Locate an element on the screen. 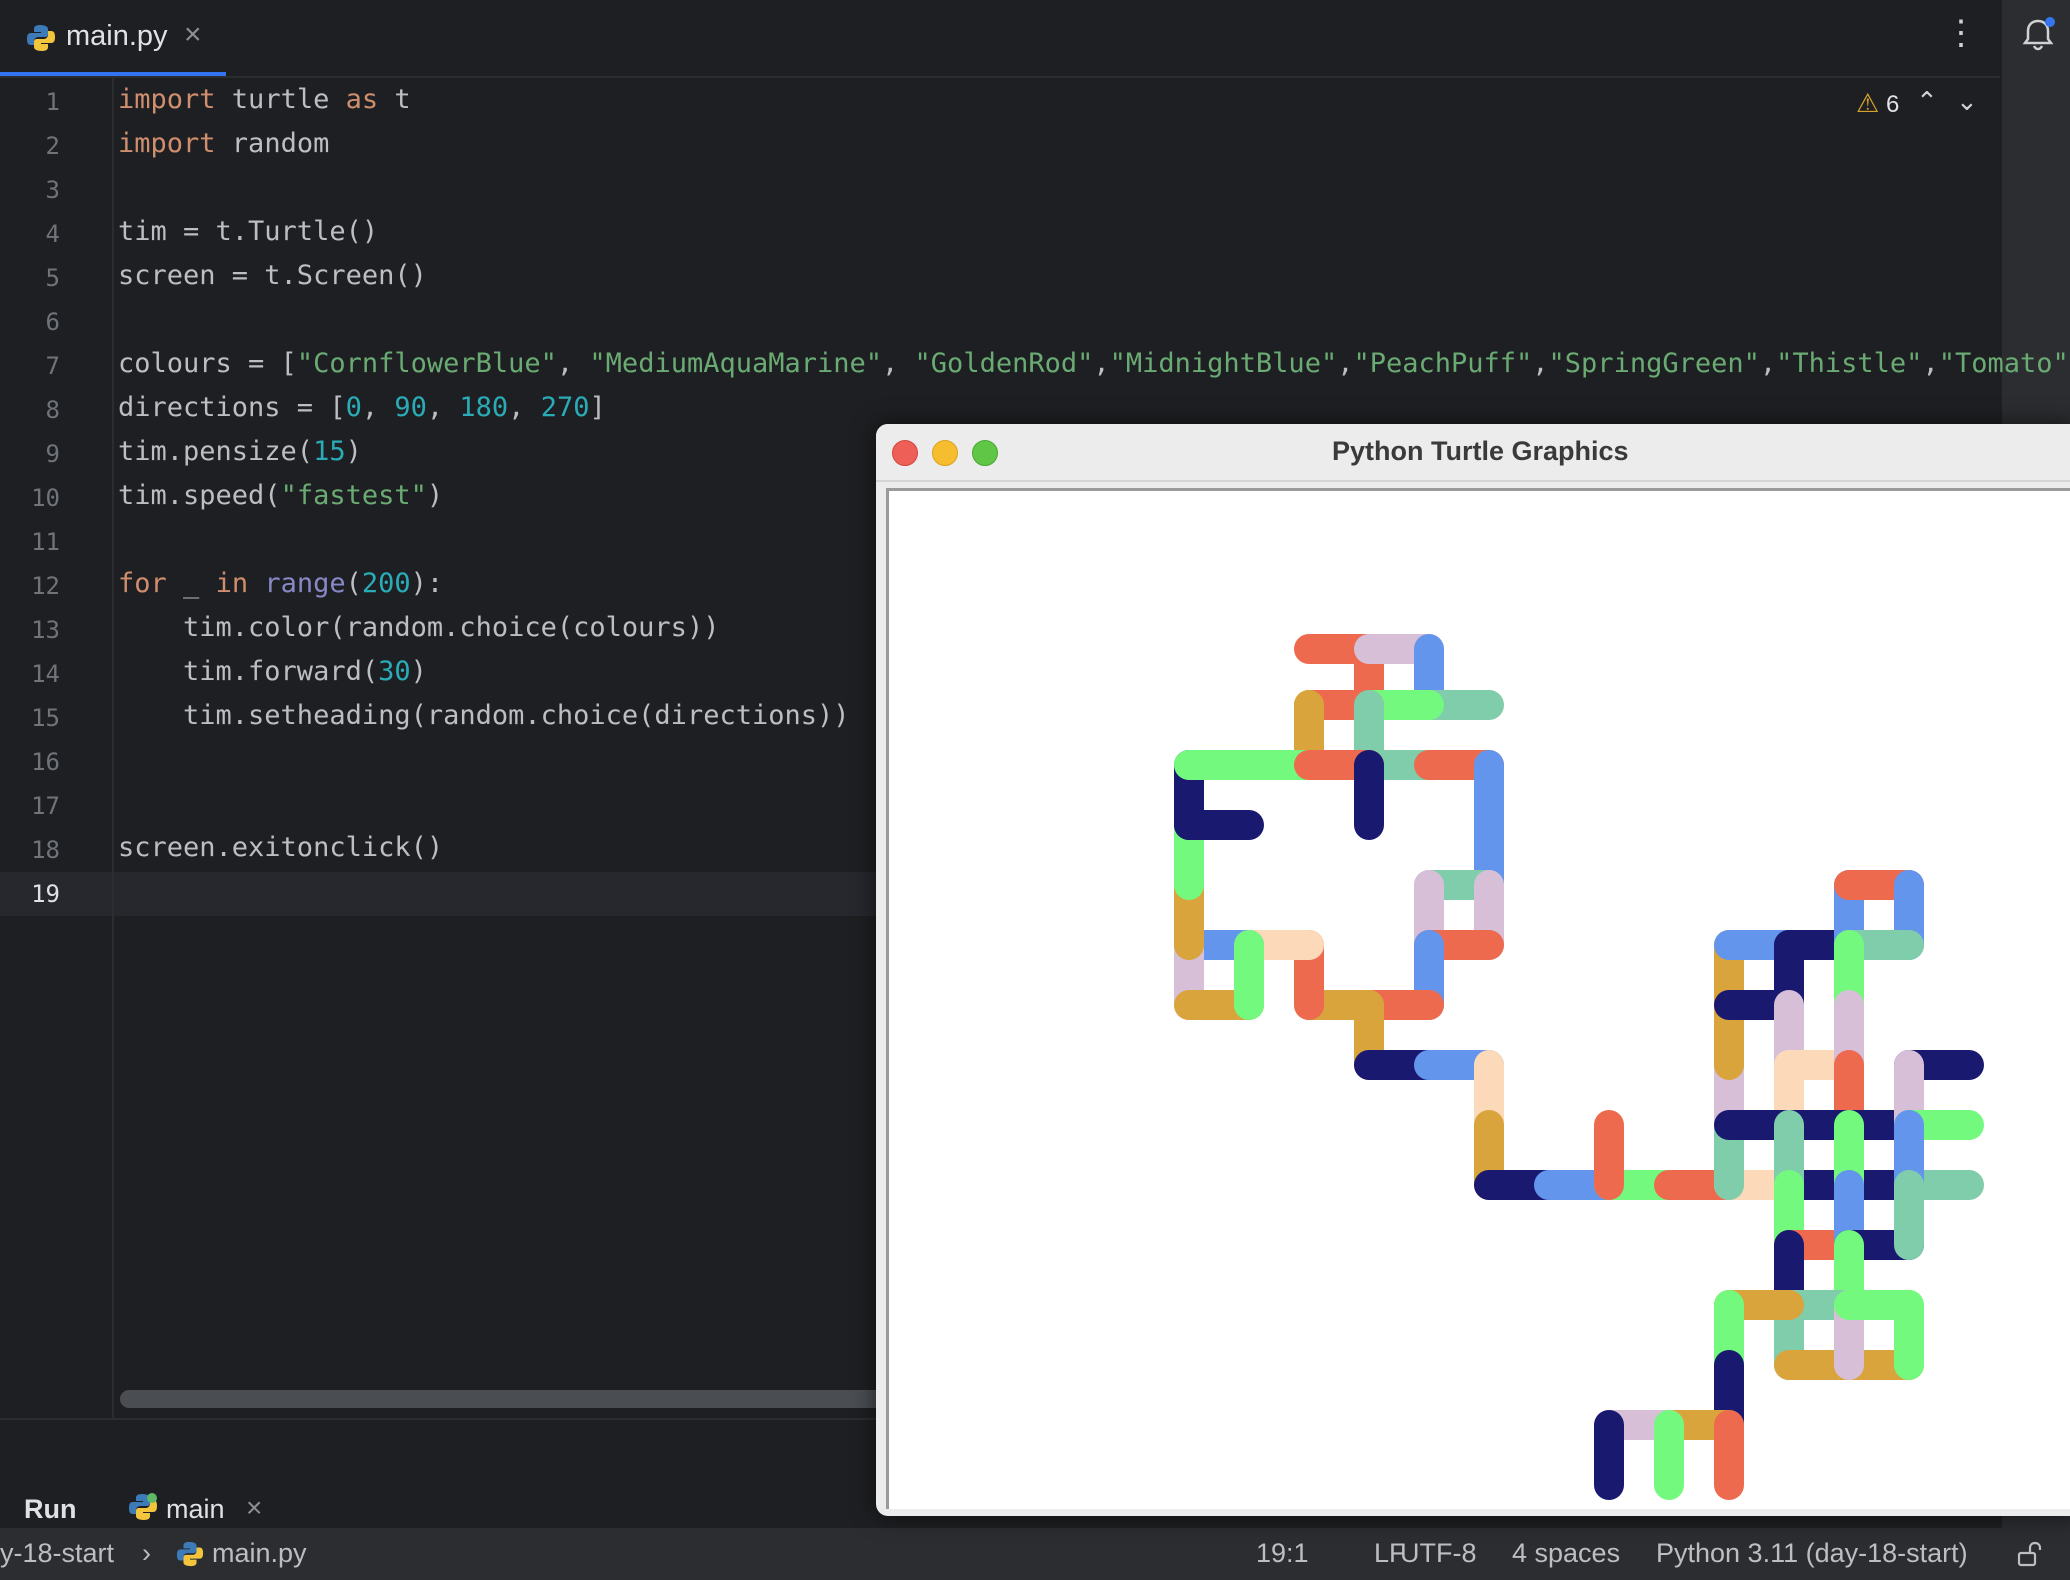 The width and height of the screenshot is (2070, 1580). indent-setting: 4 spaces is located at coordinates (1566, 1553).